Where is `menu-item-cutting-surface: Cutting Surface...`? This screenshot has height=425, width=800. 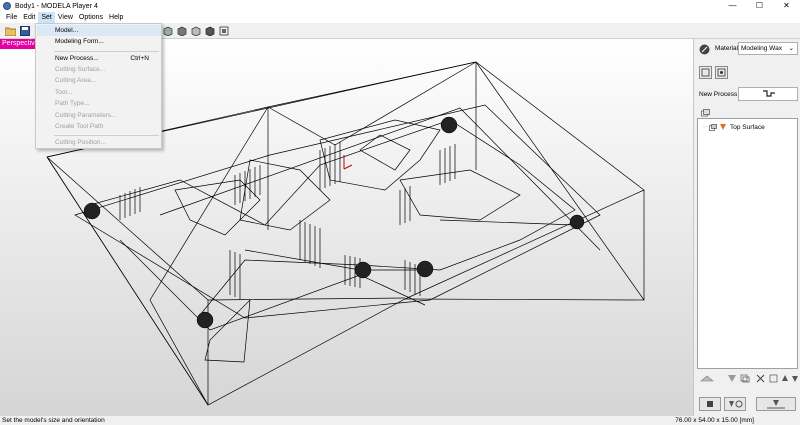 menu-item-cutting-surface: Cutting Surface... is located at coordinates (80, 69).